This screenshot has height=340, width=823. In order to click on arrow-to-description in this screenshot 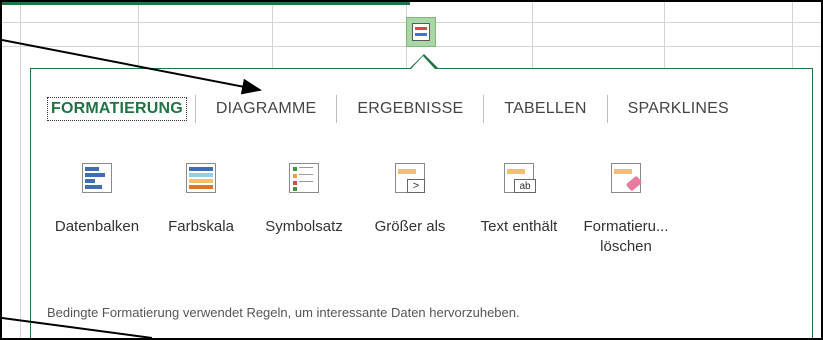, I will do `click(77, 327)`.